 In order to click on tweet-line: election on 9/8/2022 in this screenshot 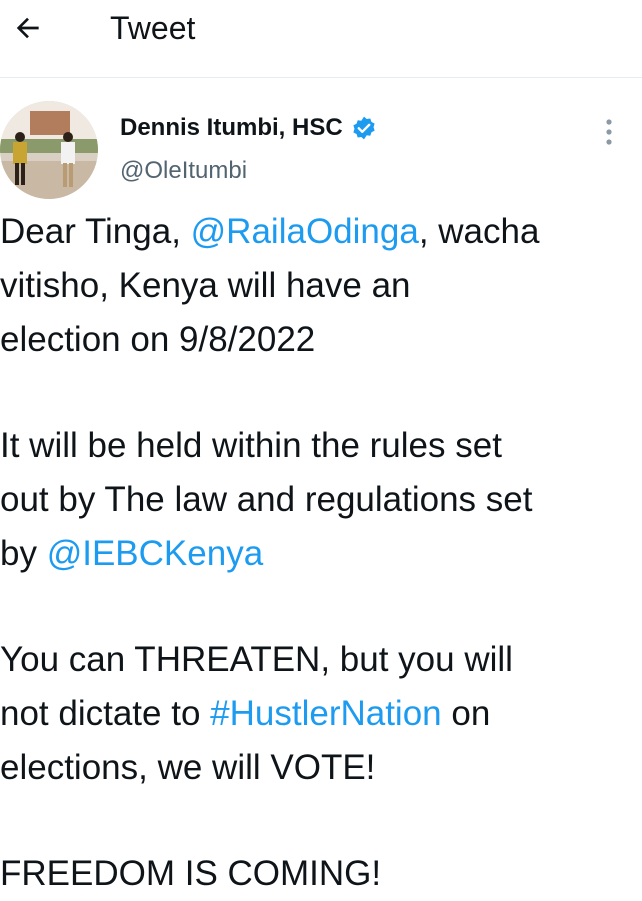, I will do `click(321, 340)`.